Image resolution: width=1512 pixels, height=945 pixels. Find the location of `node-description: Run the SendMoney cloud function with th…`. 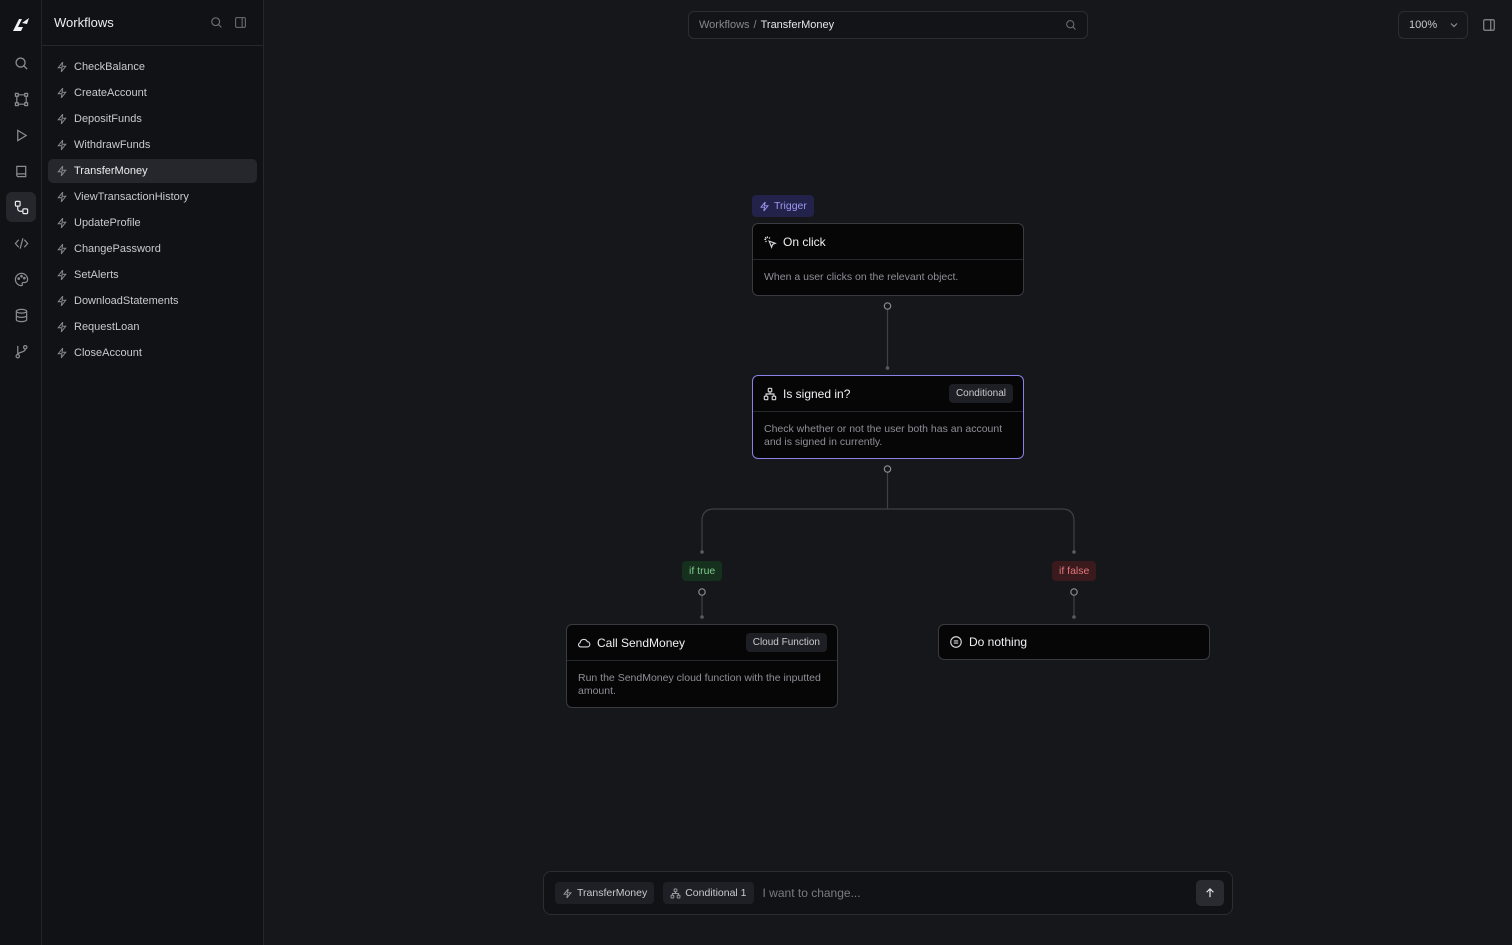

node-description: Run the SendMoney cloud function with th… is located at coordinates (702, 684).